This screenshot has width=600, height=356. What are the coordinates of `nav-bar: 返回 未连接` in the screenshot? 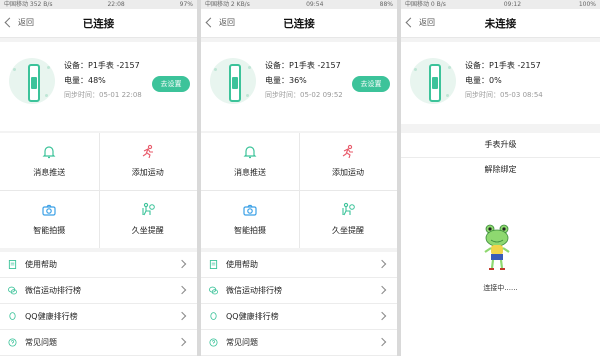 It's located at (500, 23).